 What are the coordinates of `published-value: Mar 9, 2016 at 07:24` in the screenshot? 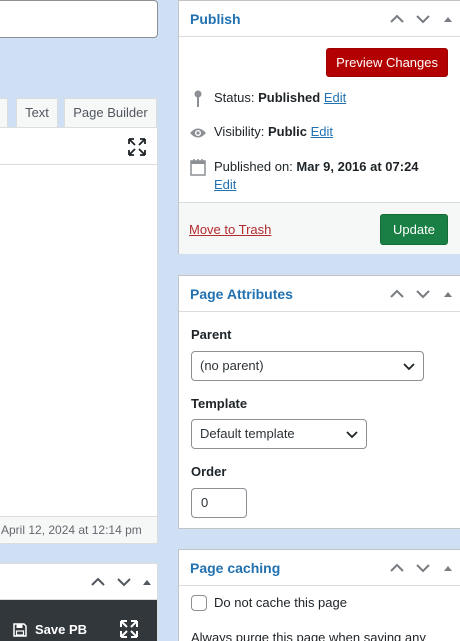 It's located at (357, 166).